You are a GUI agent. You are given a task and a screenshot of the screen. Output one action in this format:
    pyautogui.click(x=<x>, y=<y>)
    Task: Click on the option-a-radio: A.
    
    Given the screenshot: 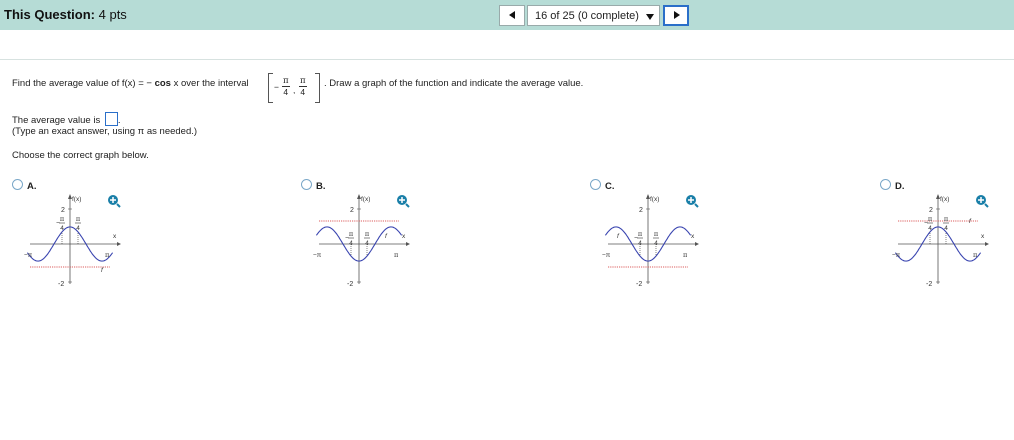 What is the action you would take?
    pyautogui.click(x=24, y=185)
    